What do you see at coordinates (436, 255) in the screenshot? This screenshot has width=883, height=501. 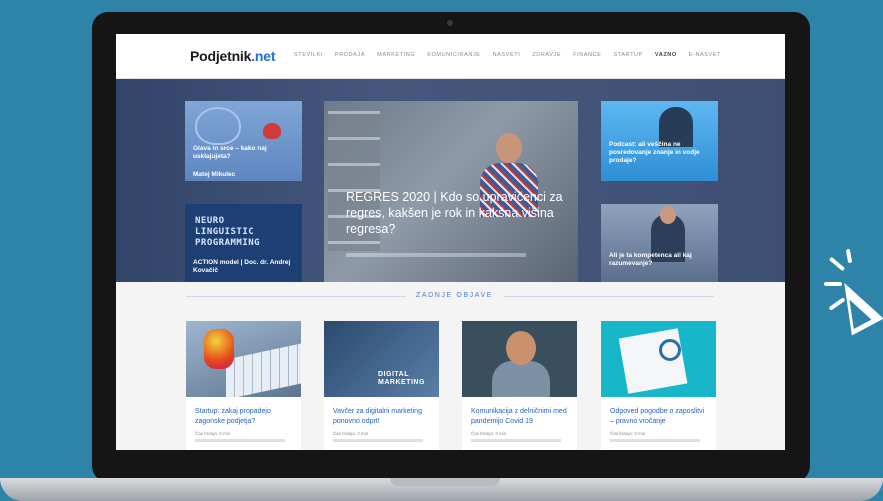 I see `hero-main-subline` at bounding box center [436, 255].